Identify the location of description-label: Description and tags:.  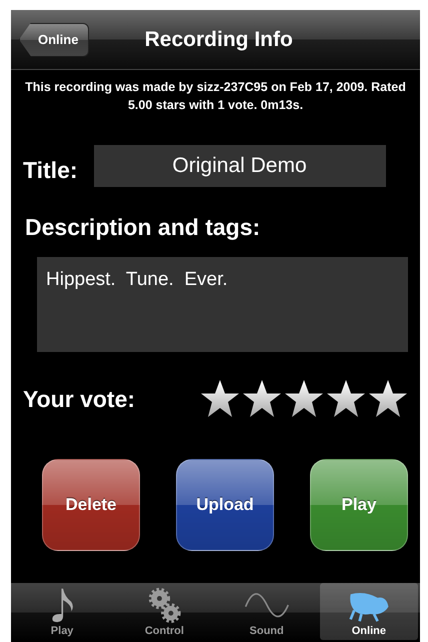
(143, 227).